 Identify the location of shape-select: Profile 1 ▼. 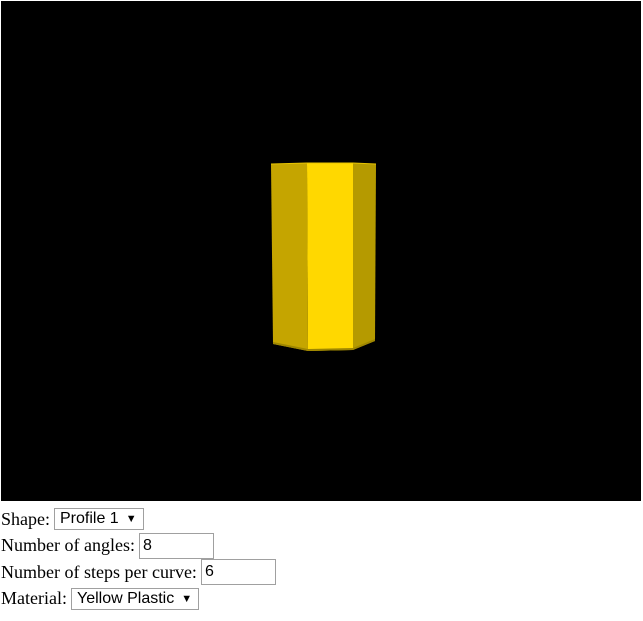
(99, 519).